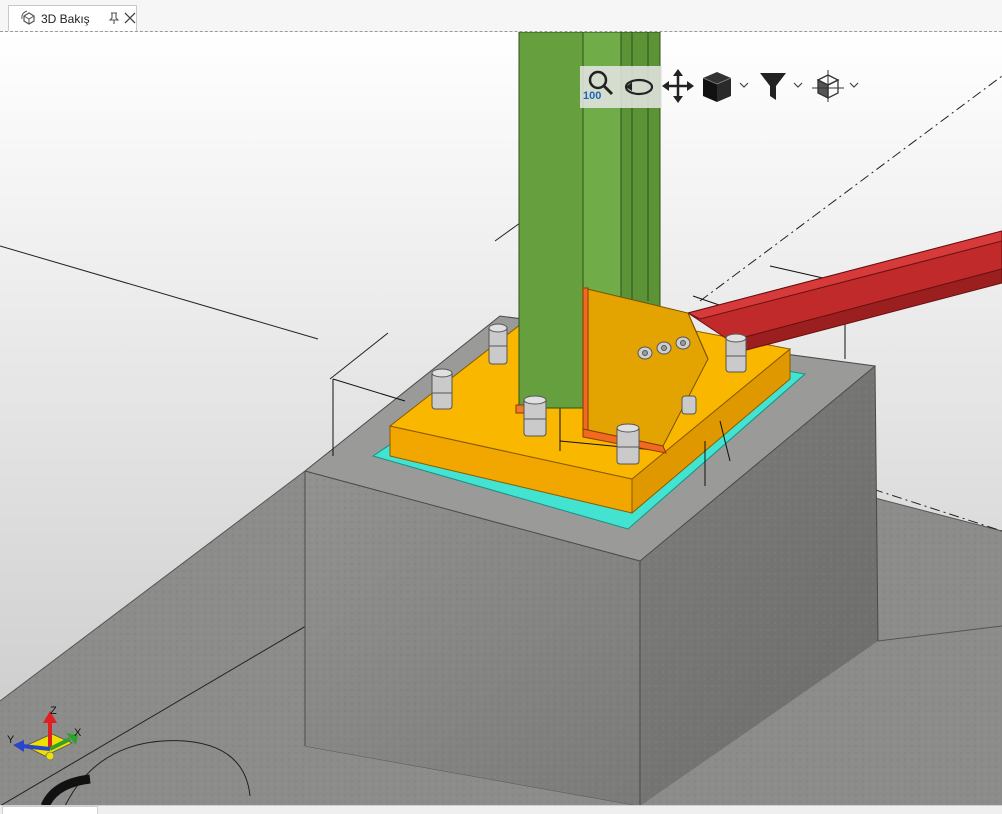 The height and width of the screenshot is (814, 1002). Describe the element at coordinates (798, 85) in the screenshot. I see `filter-dropdown` at that location.